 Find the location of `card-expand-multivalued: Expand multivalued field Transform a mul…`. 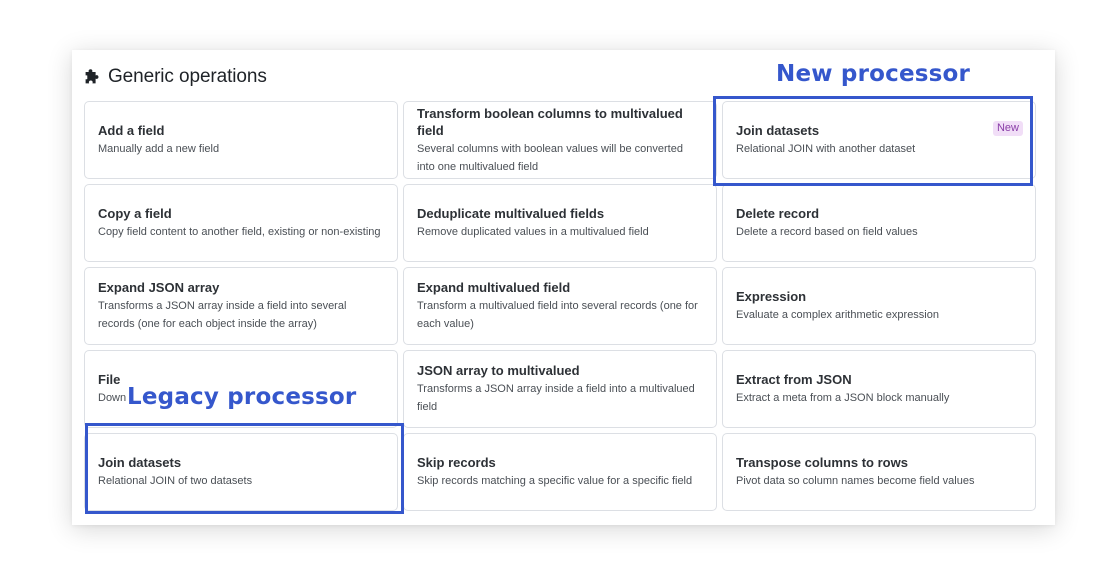

card-expand-multivalued: Expand multivalued field Transform a mul… is located at coordinates (560, 306).